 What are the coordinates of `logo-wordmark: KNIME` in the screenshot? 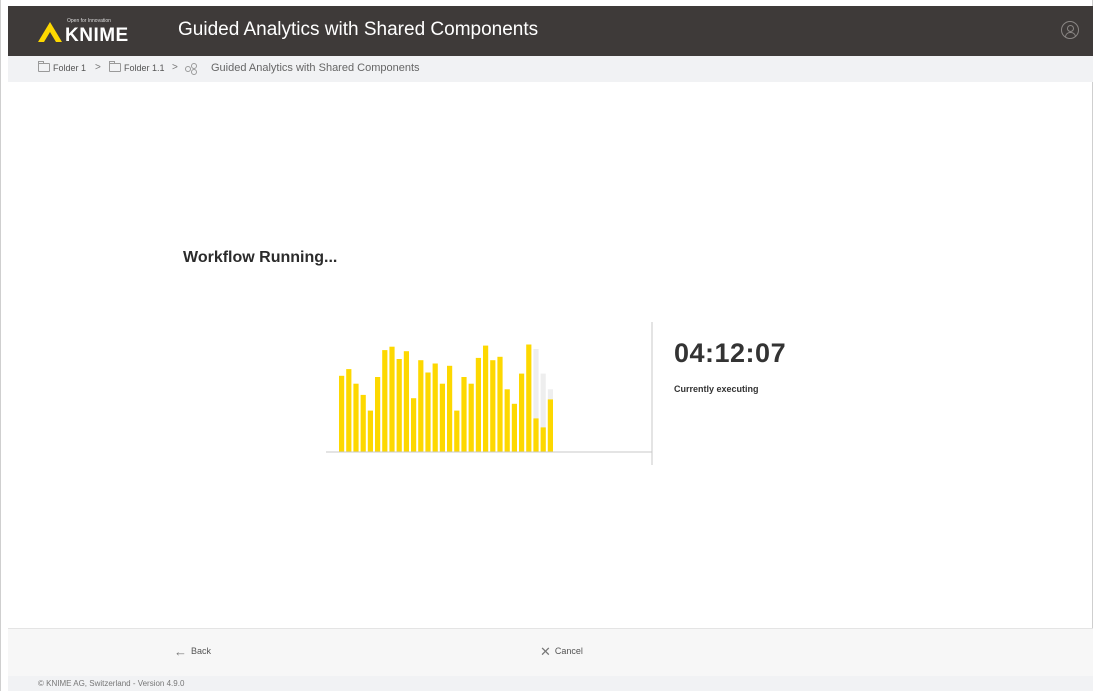 It's located at (97, 35).